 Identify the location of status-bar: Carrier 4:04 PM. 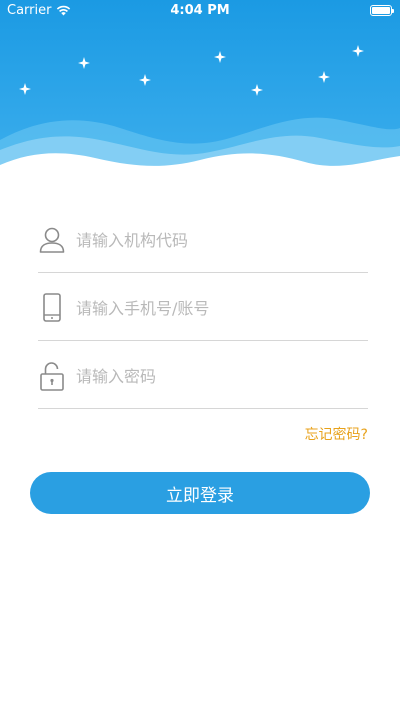
(200, 11).